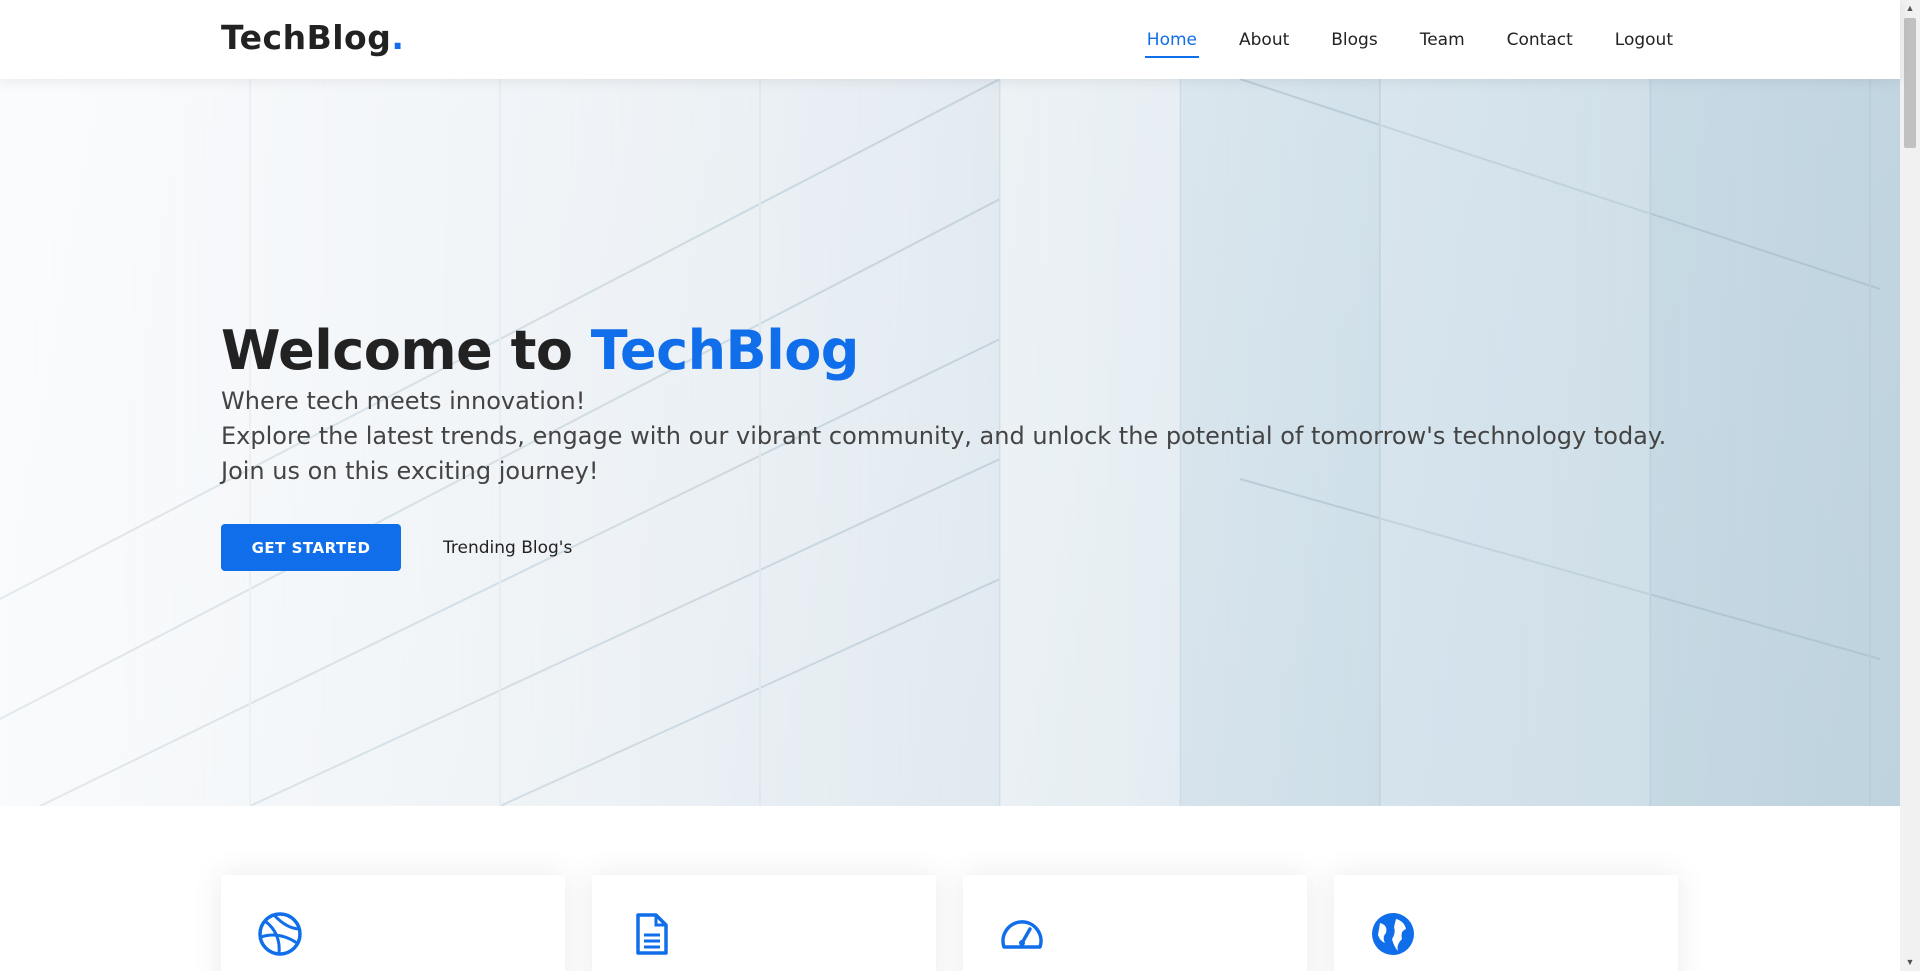 The width and height of the screenshot is (1920, 971). What do you see at coordinates (403, 401) in the screenshot?
I see `hero-tagline: Where tech meets innovation!` at bounding box center [403, 401].